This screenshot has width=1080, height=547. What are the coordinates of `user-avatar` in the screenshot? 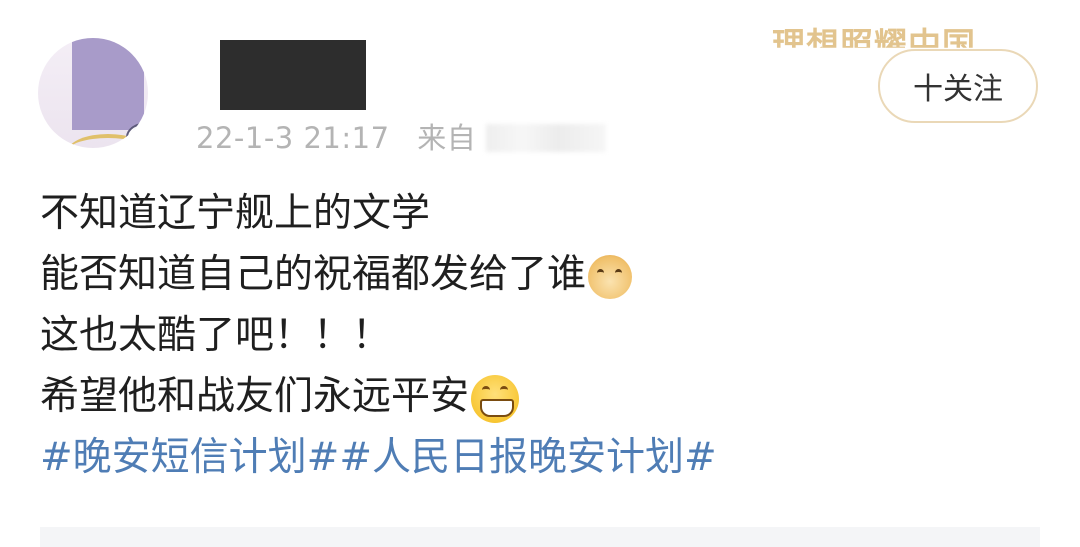 It's located at (93, 93).